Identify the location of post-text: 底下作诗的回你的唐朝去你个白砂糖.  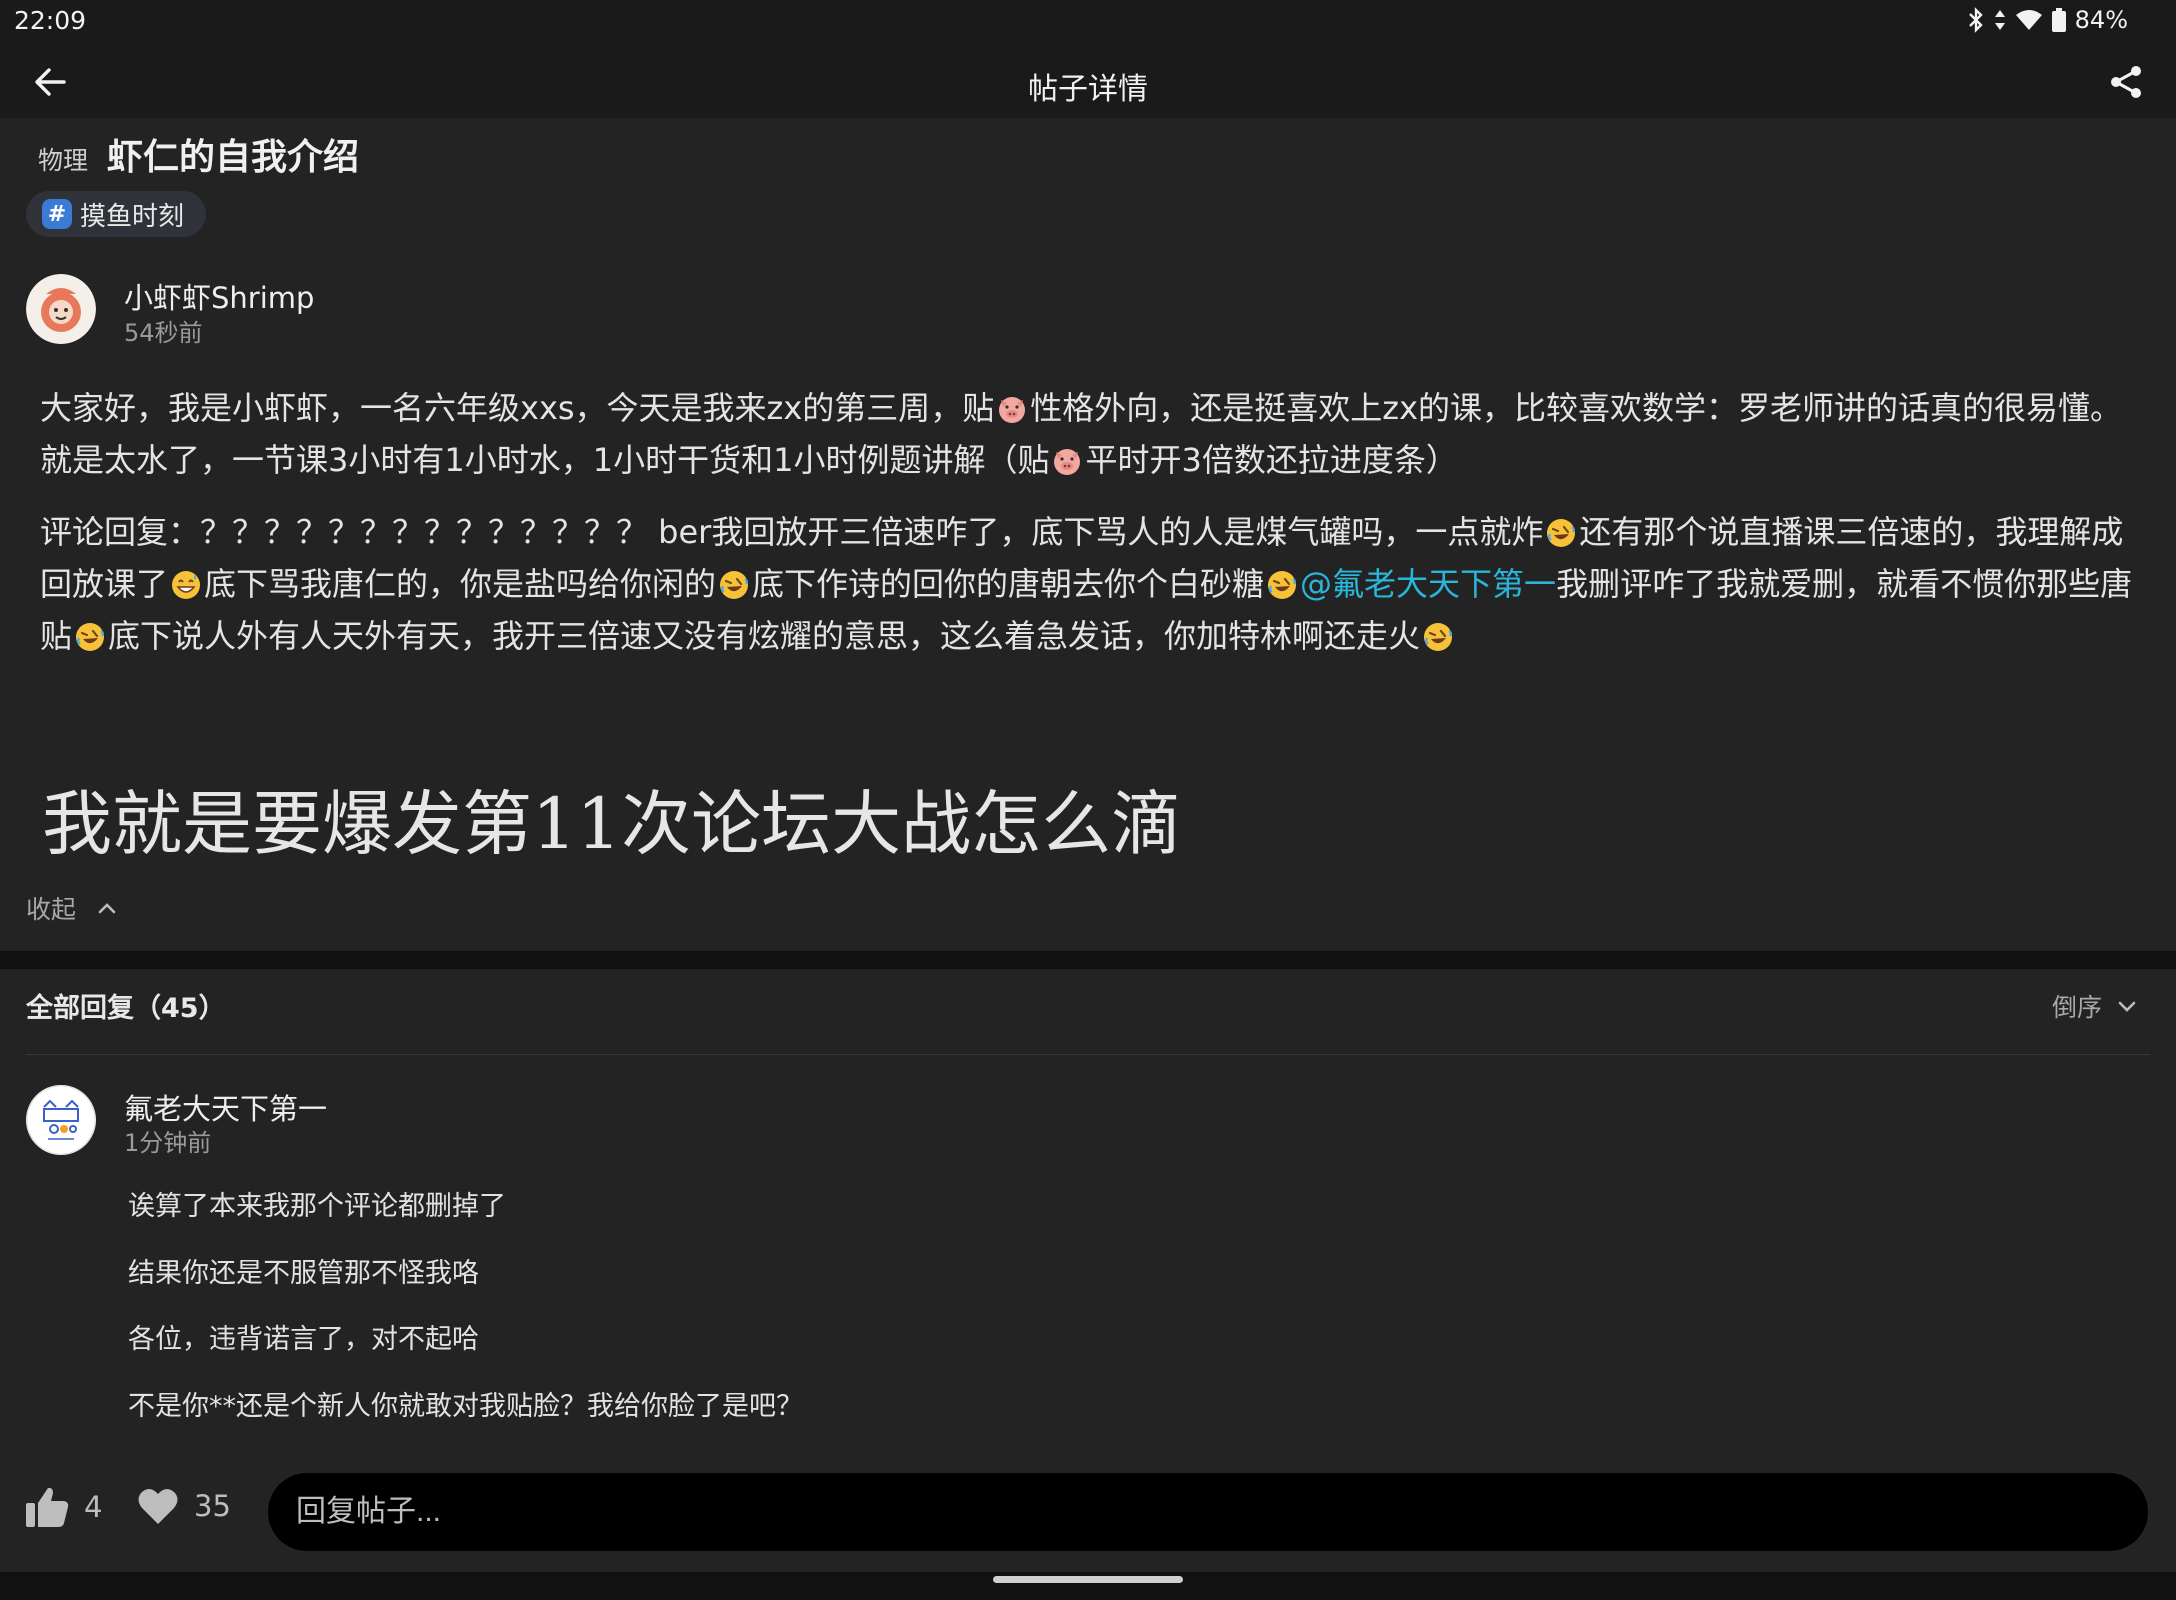
(1008, 584).